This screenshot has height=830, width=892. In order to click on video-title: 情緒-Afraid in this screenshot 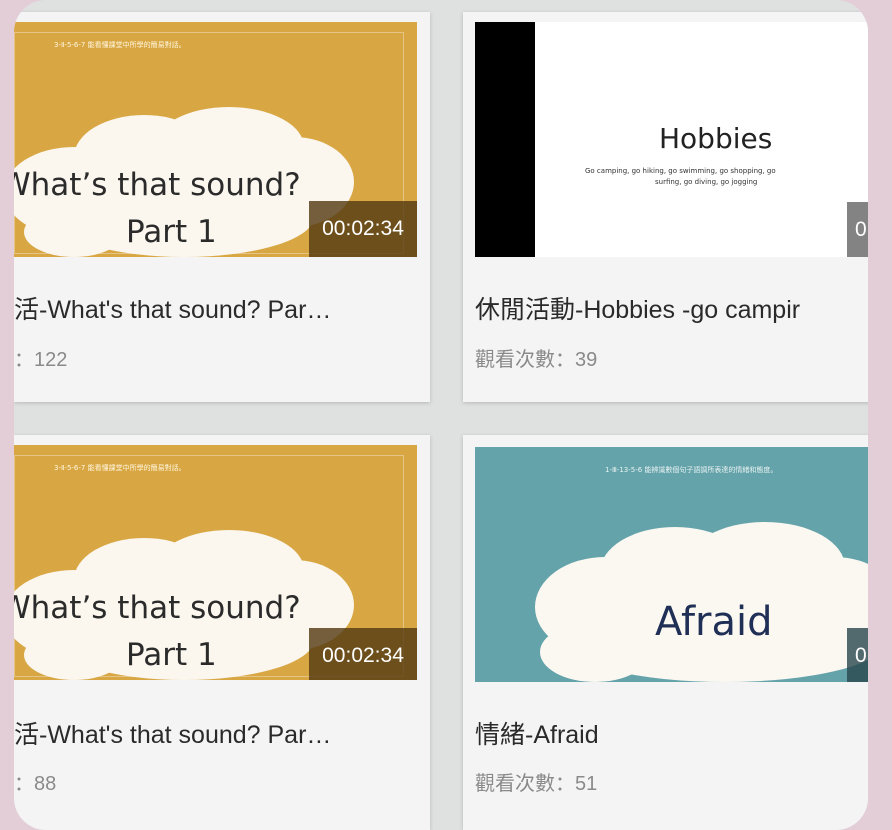, I will do `click(537, 733)`.